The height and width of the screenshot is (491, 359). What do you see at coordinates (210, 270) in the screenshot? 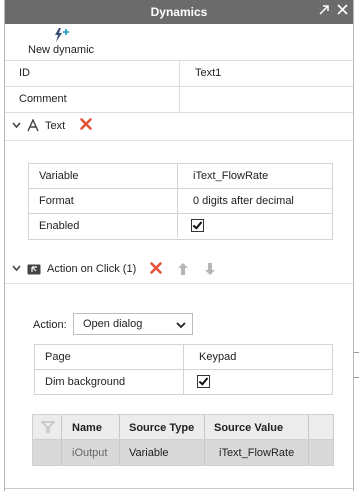
I see `arrow-down-icon` at bounding box center [210, 270].